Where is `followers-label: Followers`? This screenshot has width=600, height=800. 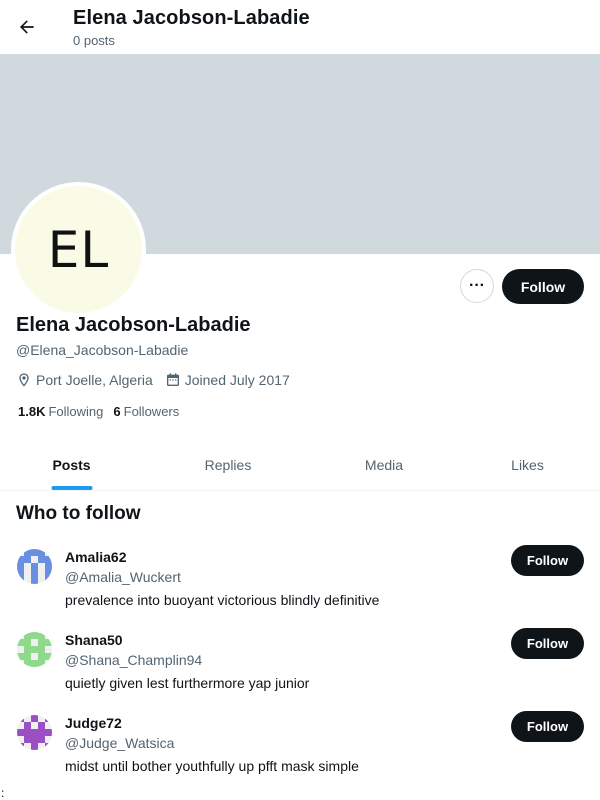 followers-label: Followers is located at coordinates (151, 411).